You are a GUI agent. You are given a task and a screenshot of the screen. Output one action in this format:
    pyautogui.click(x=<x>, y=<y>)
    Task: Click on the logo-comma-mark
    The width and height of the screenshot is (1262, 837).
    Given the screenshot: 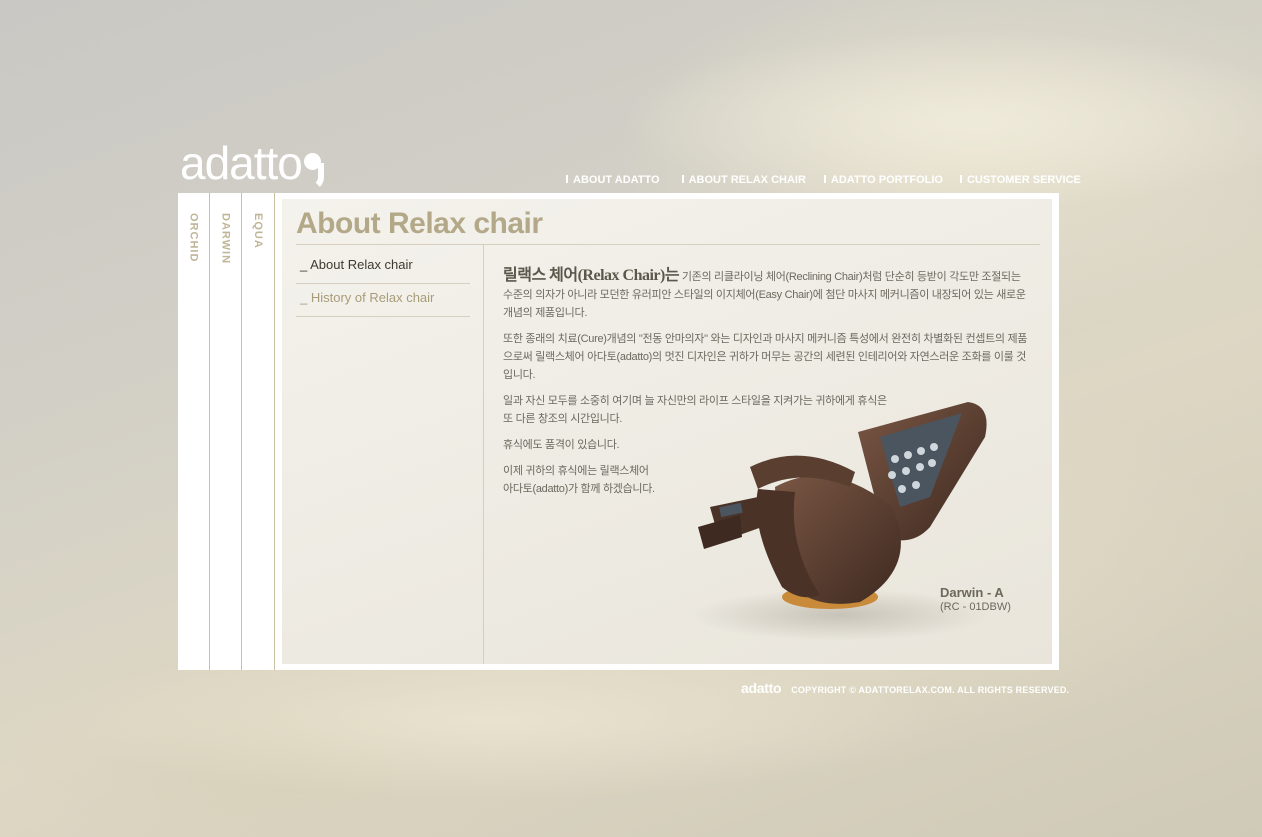 What is the action you would take?
    pyautogui.click(x=313, y=170)
    